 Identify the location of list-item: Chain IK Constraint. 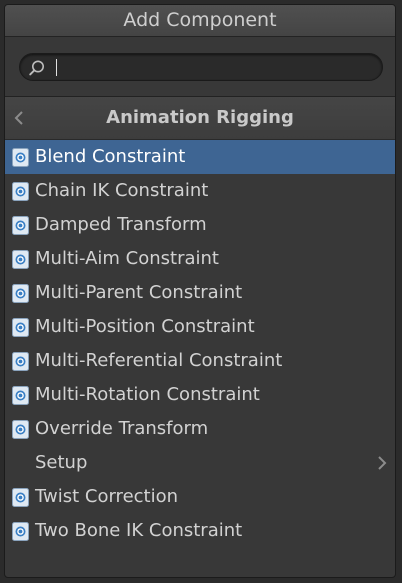
(200, 191).